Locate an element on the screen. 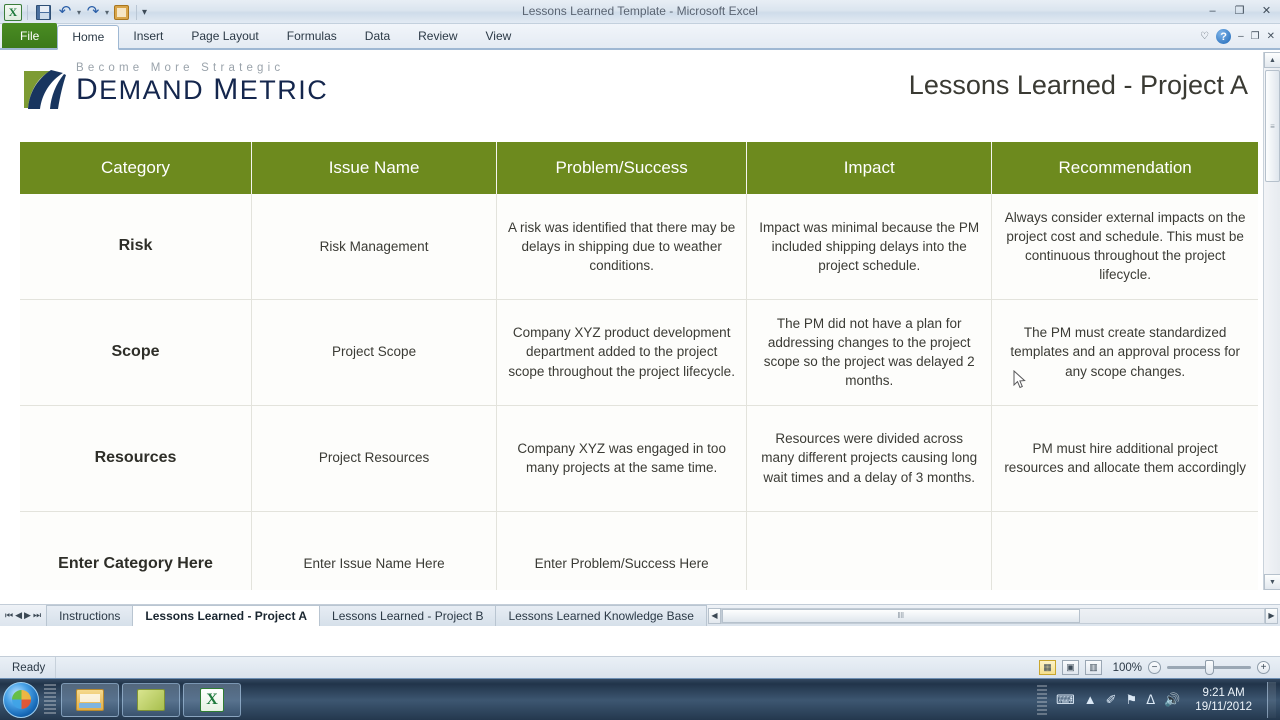  zoom-slider is located at coordinates (1209, 667).